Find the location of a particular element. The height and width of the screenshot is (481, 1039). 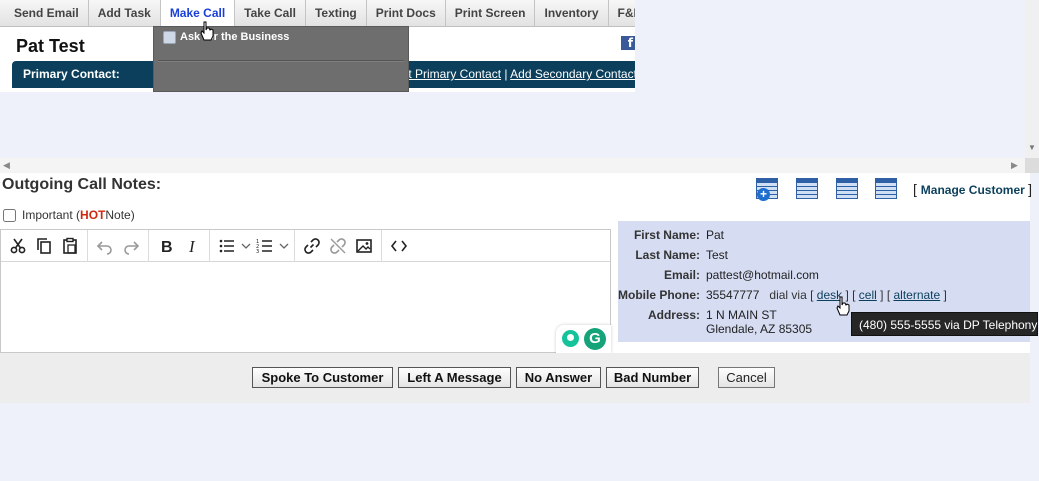

last-name-value: Test is located at coordinates (717, 255).